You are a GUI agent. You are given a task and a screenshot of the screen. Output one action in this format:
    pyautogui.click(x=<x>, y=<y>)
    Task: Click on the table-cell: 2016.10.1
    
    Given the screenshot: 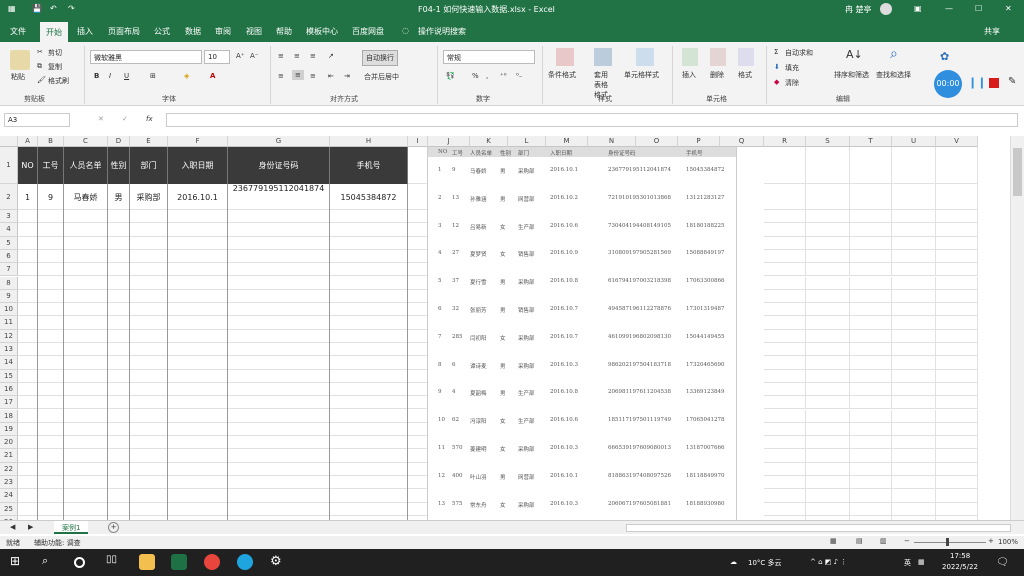 What is the action you would take?
    pyautogui.click(x=198, y=197)
    